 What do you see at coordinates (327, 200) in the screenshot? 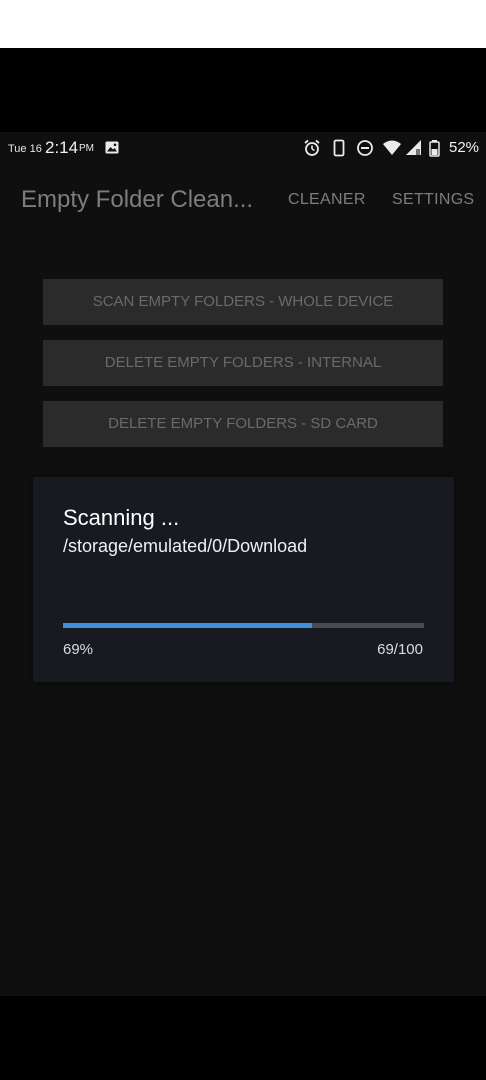
I see `tab-cleaner: CLEANER` at bounding box center [327, 200].